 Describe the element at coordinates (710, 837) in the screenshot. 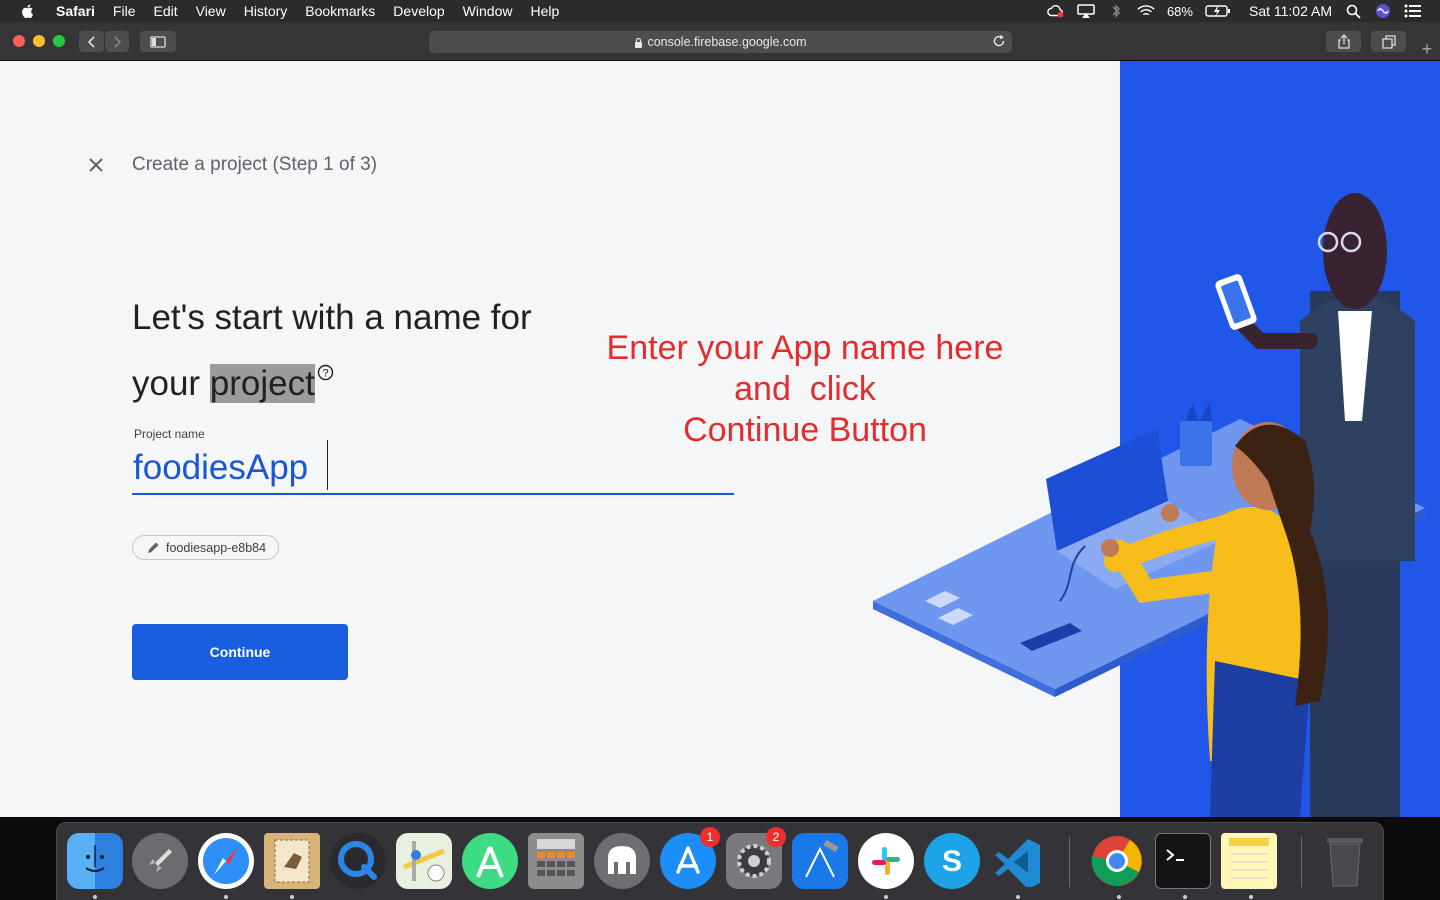

I see `app-store-badge: 1` at that location.